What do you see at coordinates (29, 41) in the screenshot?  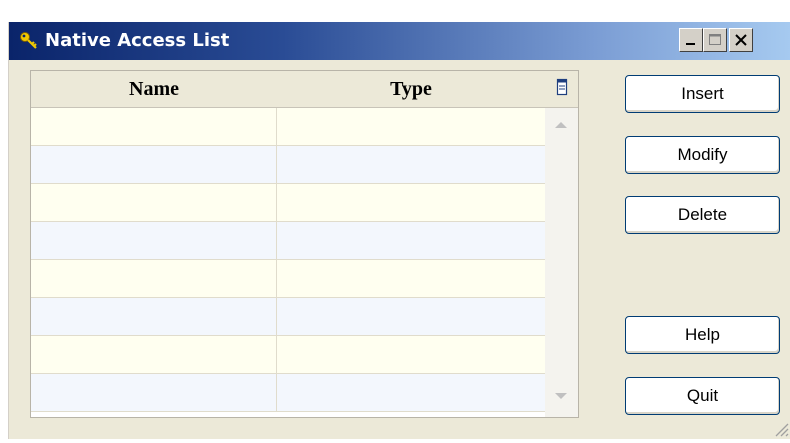 I see `key-icon` at bounding box center [29, 41].